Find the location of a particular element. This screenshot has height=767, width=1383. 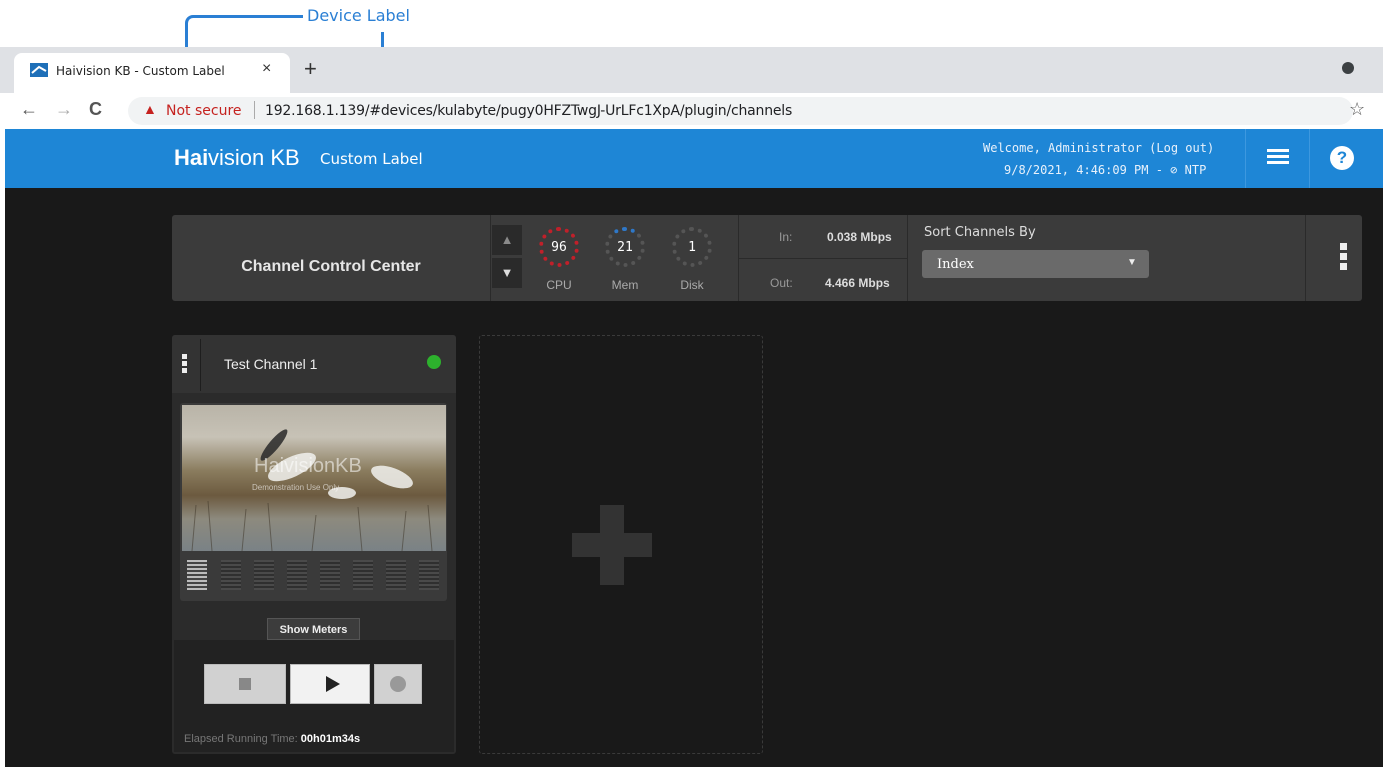

scroll-down-button: ▼ is located at coordinates (507, 273).